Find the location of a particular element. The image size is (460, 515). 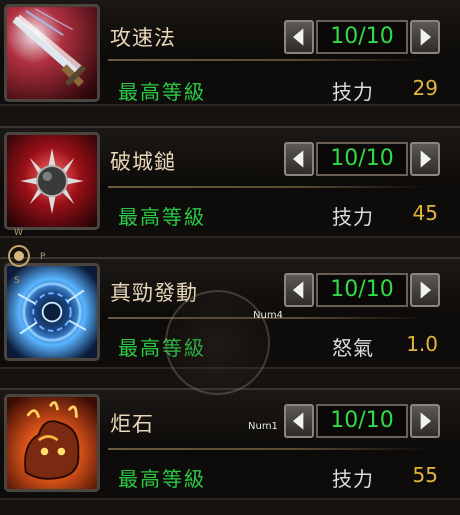

skill-name: 攻速法 is located at coordinates (143, 38).